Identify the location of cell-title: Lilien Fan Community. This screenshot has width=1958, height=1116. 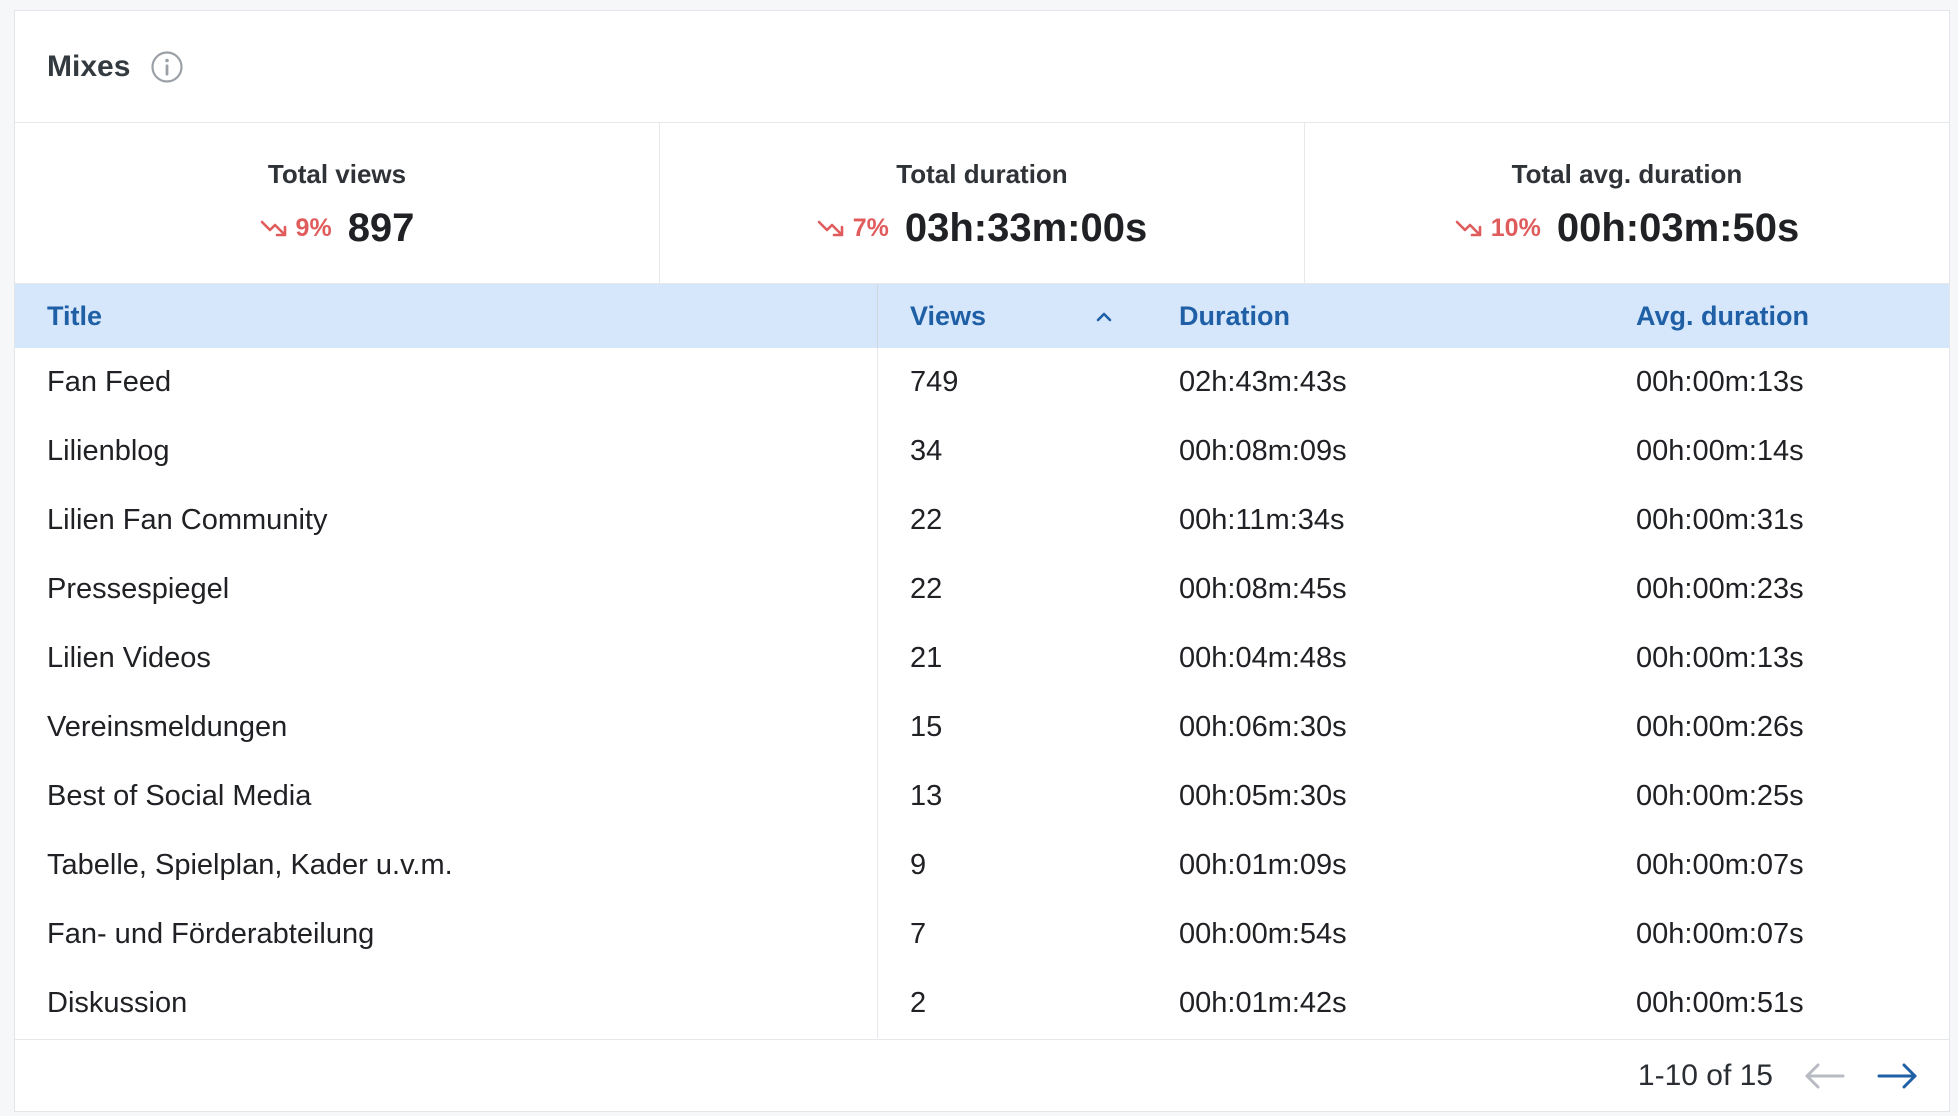
(446, 520).